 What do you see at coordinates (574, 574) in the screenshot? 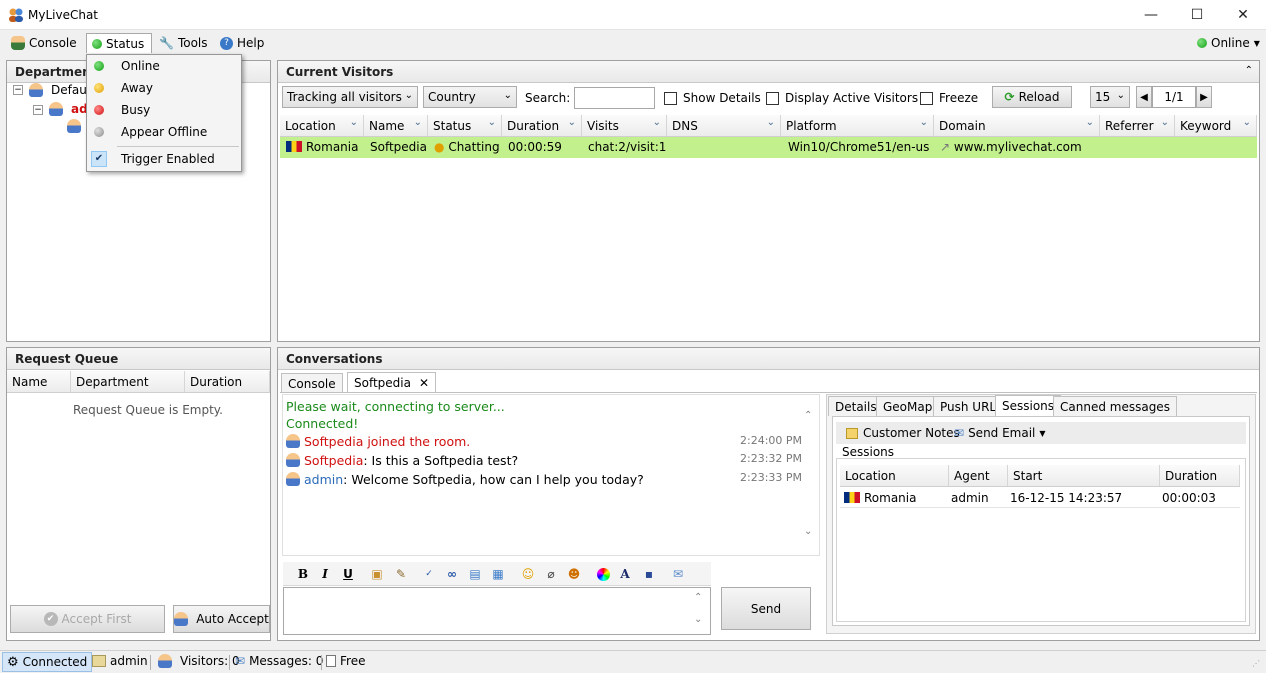
I see `smiley-icon: ☻` at bounding box center [574, 574].